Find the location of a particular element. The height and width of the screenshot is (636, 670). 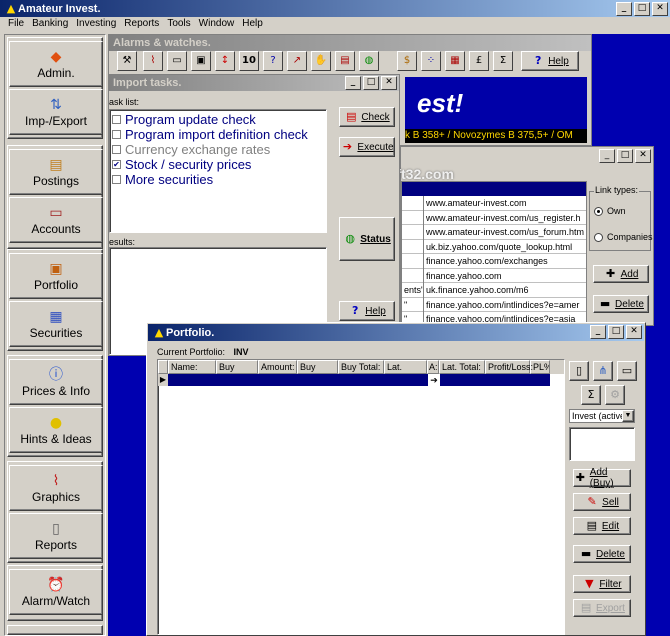

add-buy-button: ✚ Add (Buy) is located at coordinates (602, 478).